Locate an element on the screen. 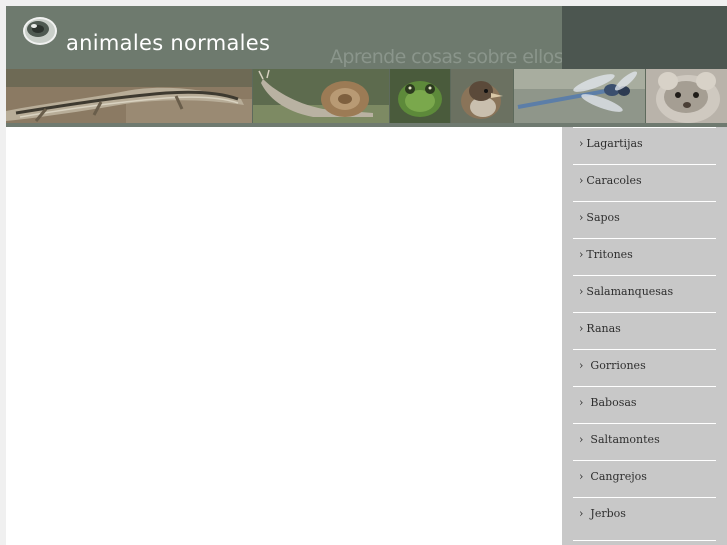 This screenshot has height=545, width=727. sidebar-item-label: Lagartijas is located at coordinates (614, 143).